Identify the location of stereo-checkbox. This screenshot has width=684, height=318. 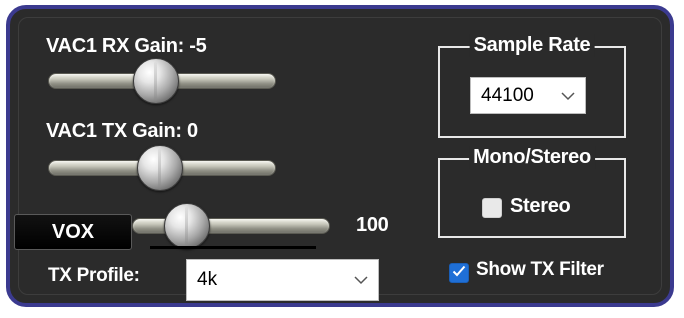
(492, 208).